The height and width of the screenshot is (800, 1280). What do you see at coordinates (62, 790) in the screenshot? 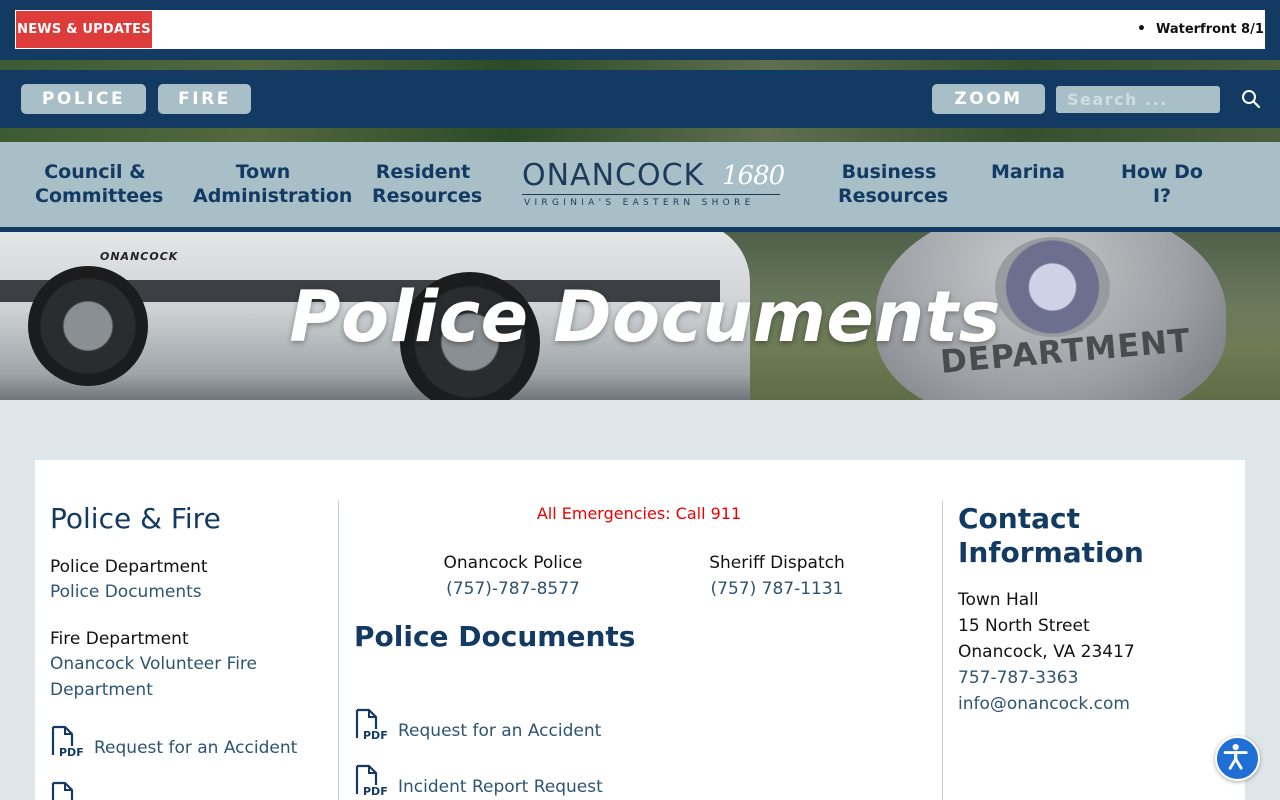
I see `pdf-icon` at bounding box center [62, 790].